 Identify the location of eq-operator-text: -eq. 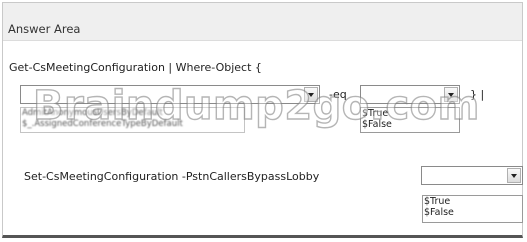
(338, 94).